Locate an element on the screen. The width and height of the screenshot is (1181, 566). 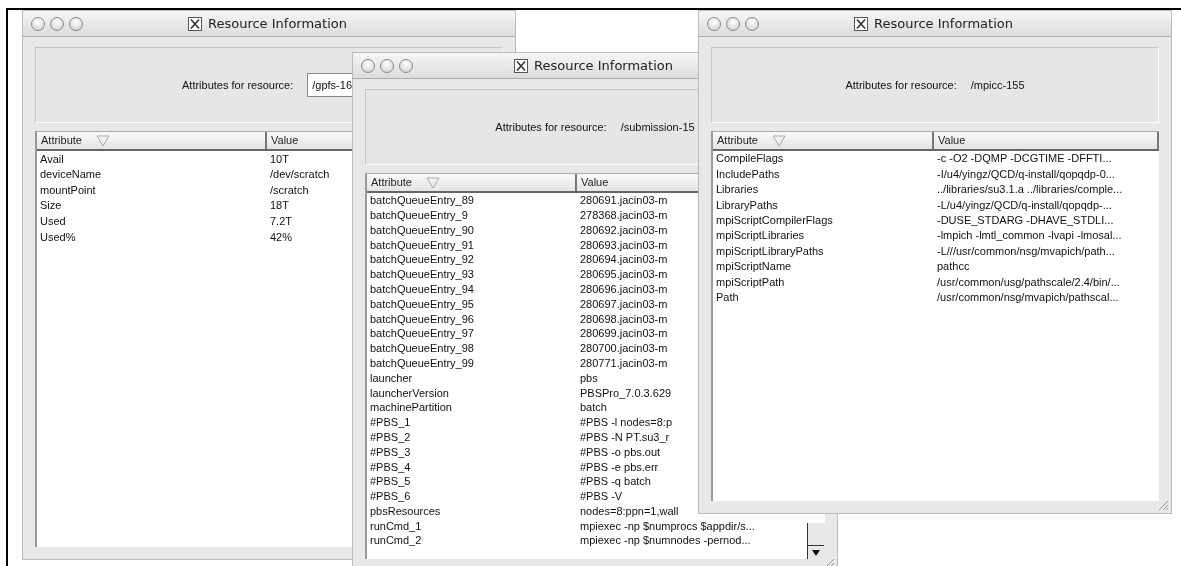
table-cell-text: deviceName is located at coordinates (71, 175).